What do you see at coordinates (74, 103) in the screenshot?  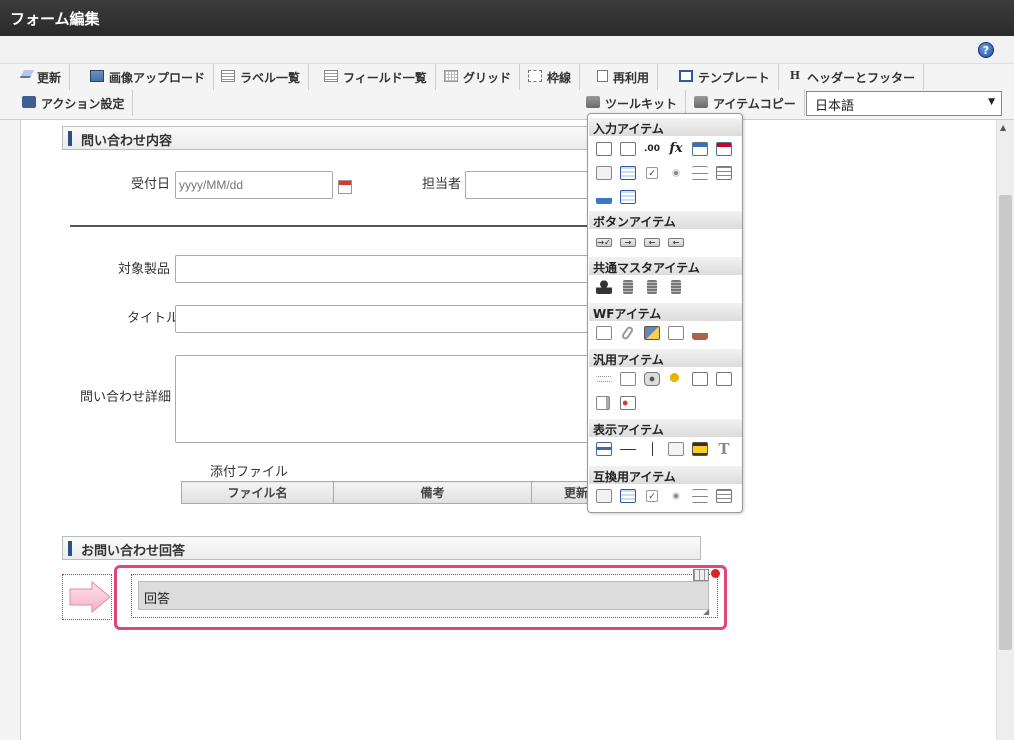 I see `action-settings-button: アクション設定` at bounding box center [74, 103].